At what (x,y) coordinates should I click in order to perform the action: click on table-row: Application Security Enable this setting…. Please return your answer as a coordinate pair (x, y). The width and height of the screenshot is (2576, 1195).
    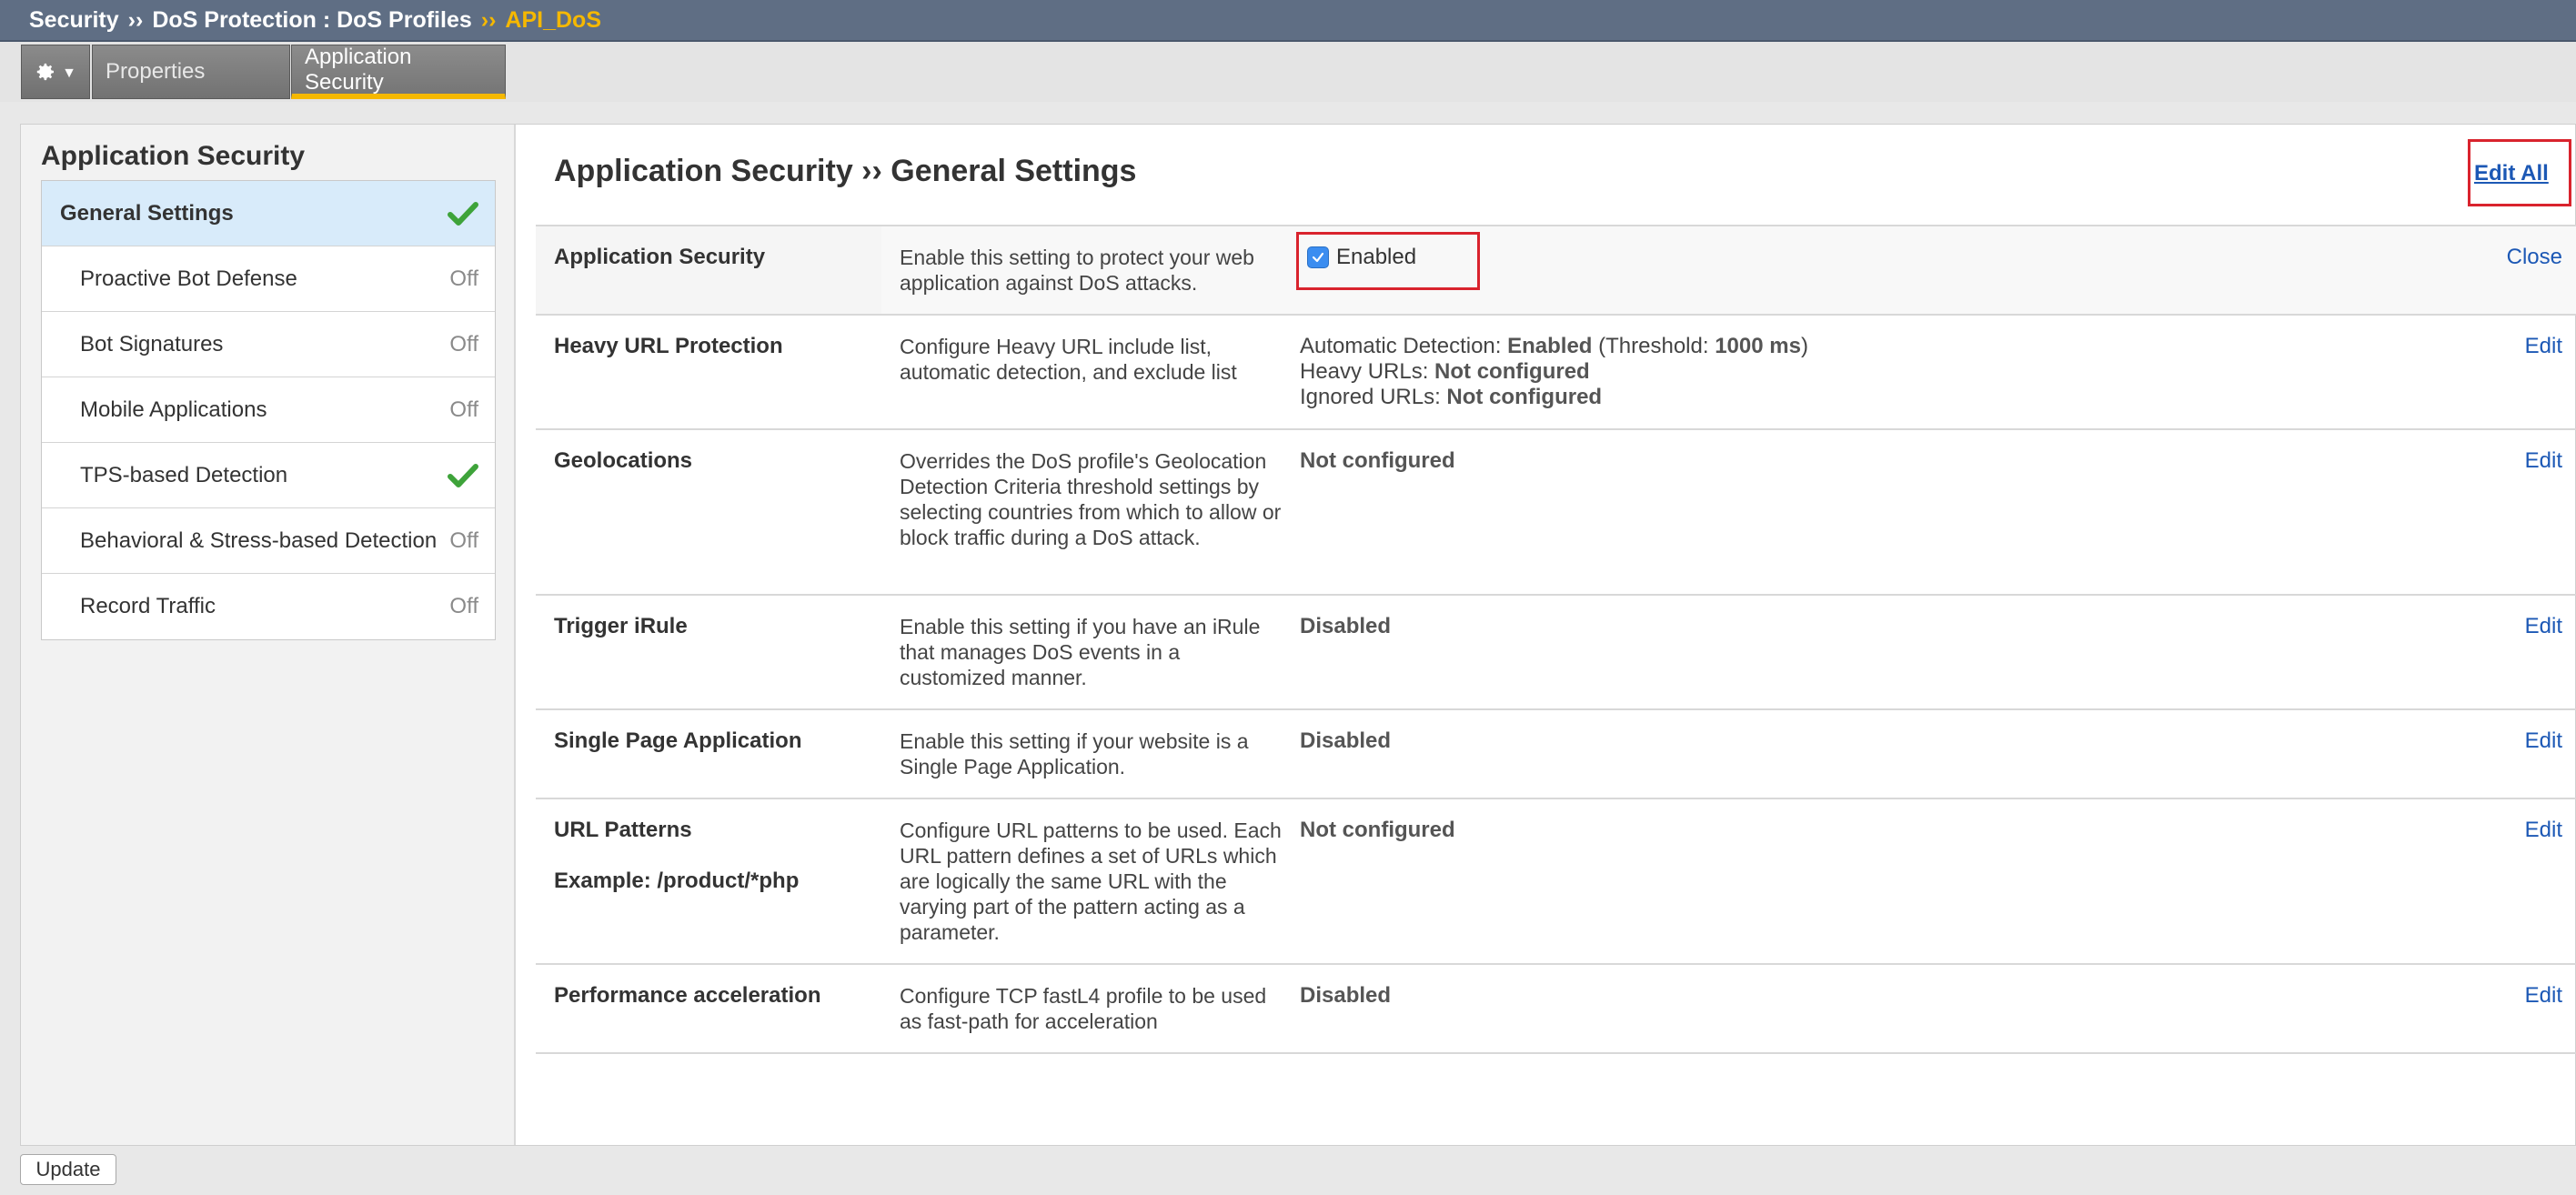
    Looking at the image, I should click on (1556, 271).